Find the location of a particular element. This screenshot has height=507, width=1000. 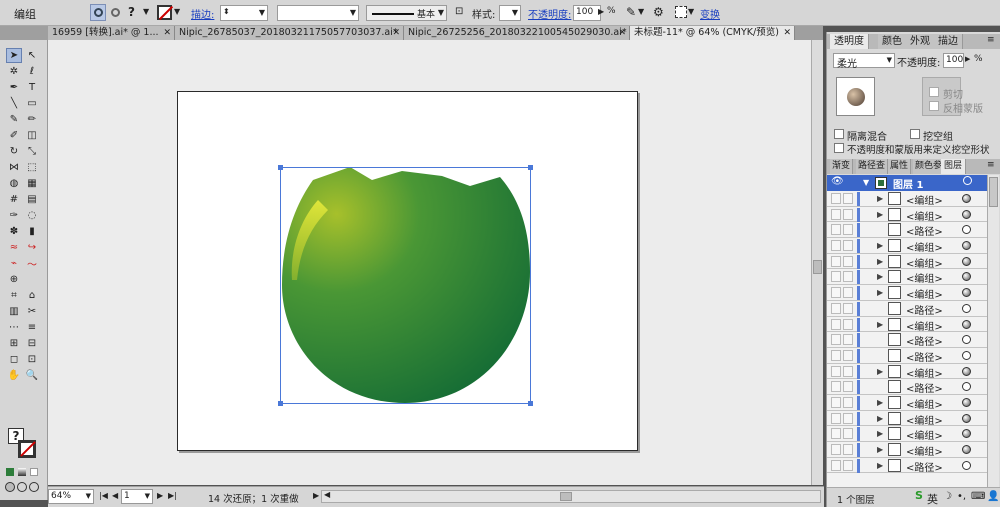

tab-appearance: 外观 is located at coordinates (920, 41).